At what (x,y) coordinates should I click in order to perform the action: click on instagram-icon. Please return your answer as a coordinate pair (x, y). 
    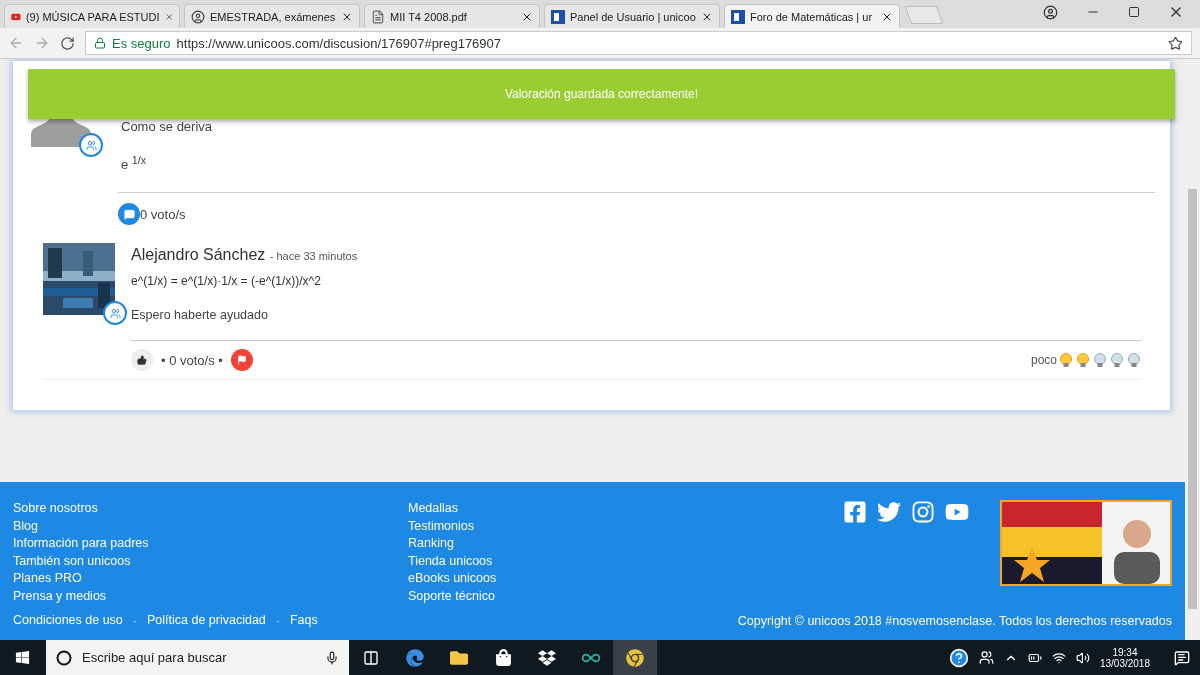
    Looking at the image, I should click on (923, 512).